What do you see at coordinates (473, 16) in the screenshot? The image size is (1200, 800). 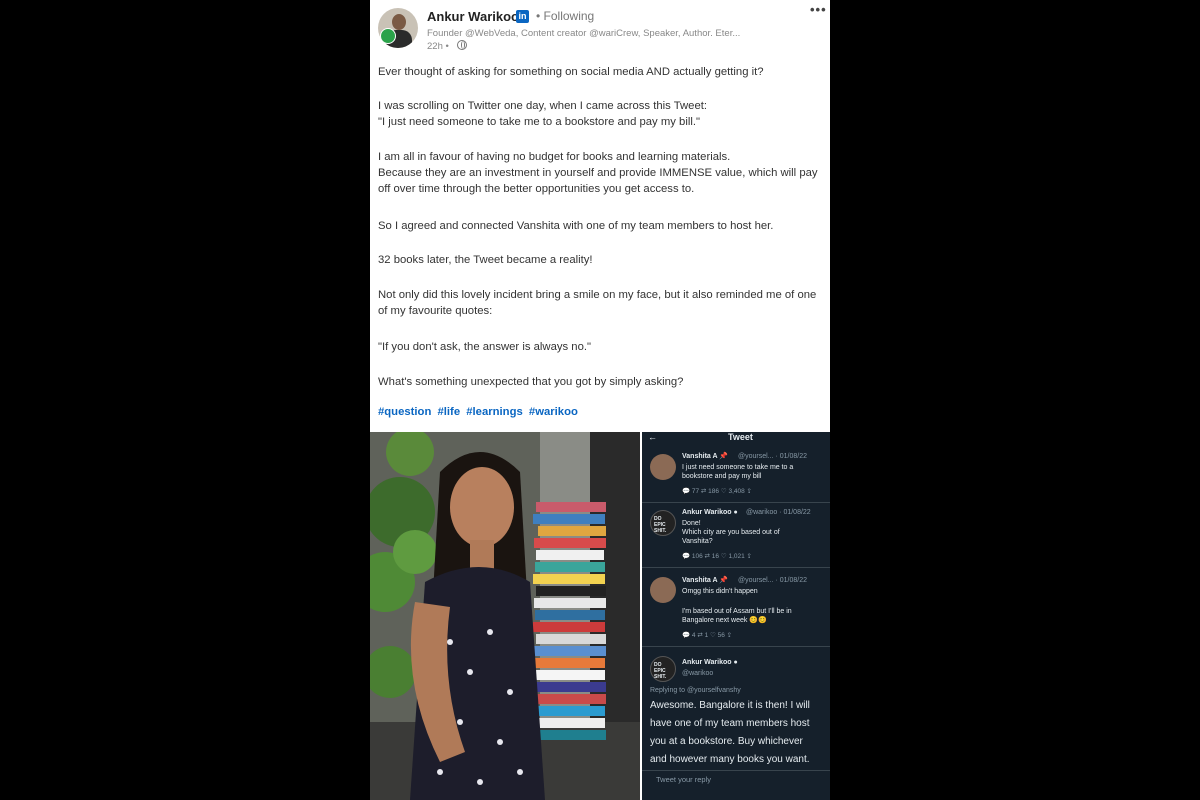 I see `author-name: Ankur Warikoo` at bounding box center [473, 16].